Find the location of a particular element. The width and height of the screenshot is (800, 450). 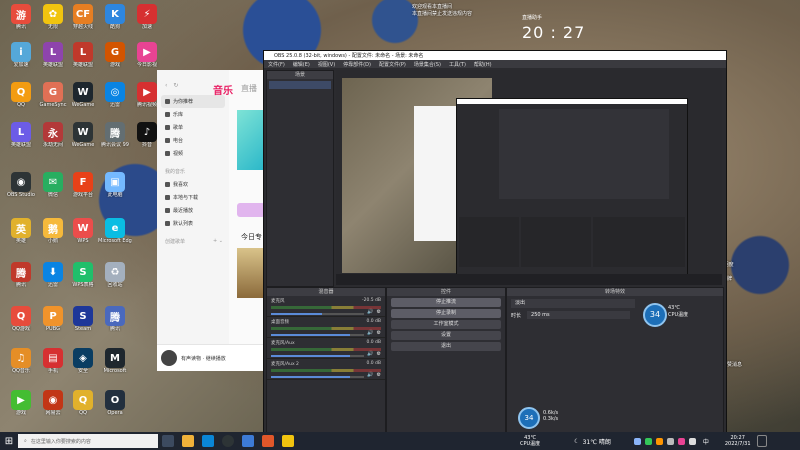

menu-item: 场景集合(S) is located at coordinates (427, 64).